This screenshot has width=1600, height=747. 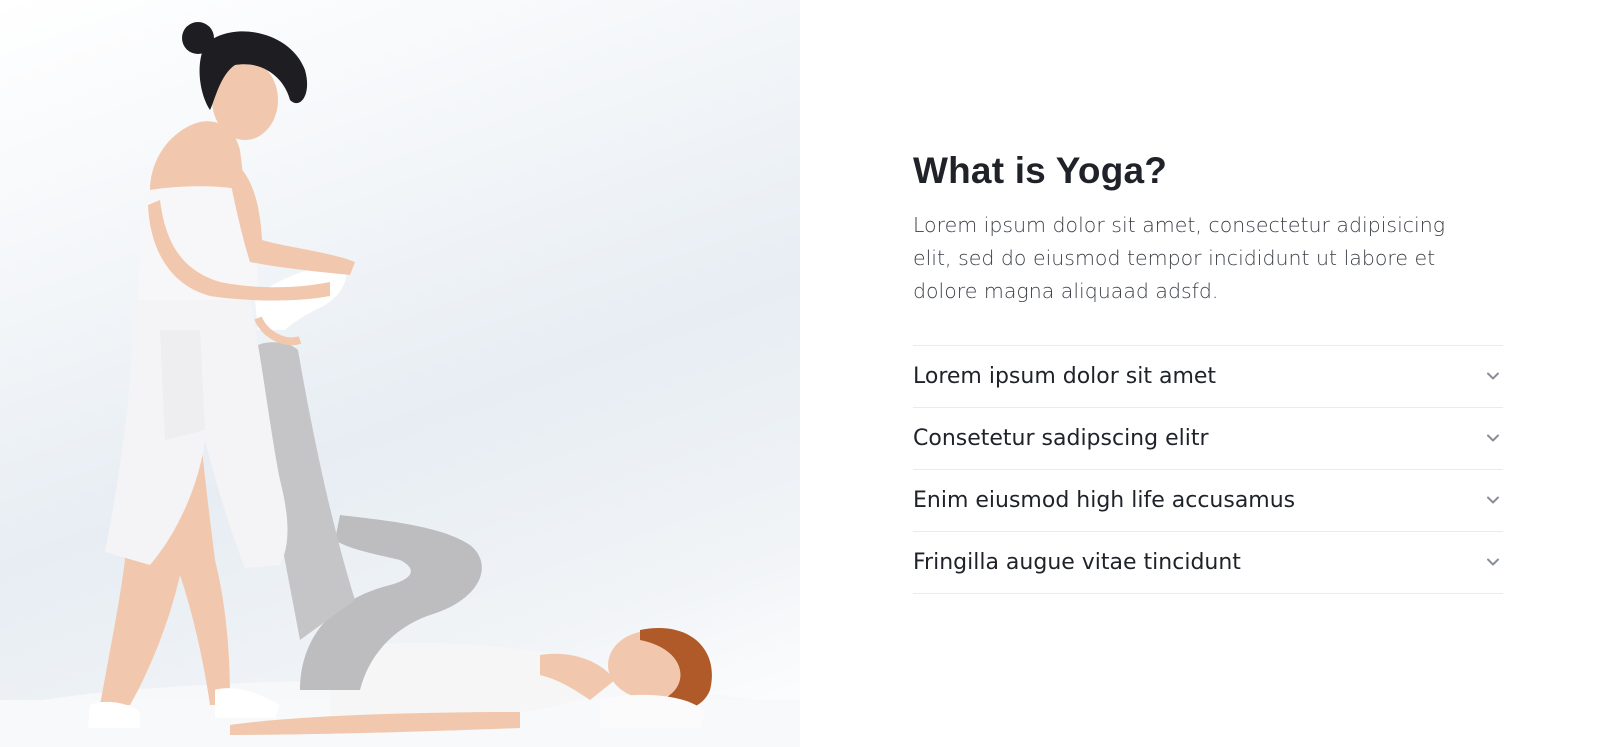 I want to click on page-title: What is Yoga?, so click(x=1040, y=170).